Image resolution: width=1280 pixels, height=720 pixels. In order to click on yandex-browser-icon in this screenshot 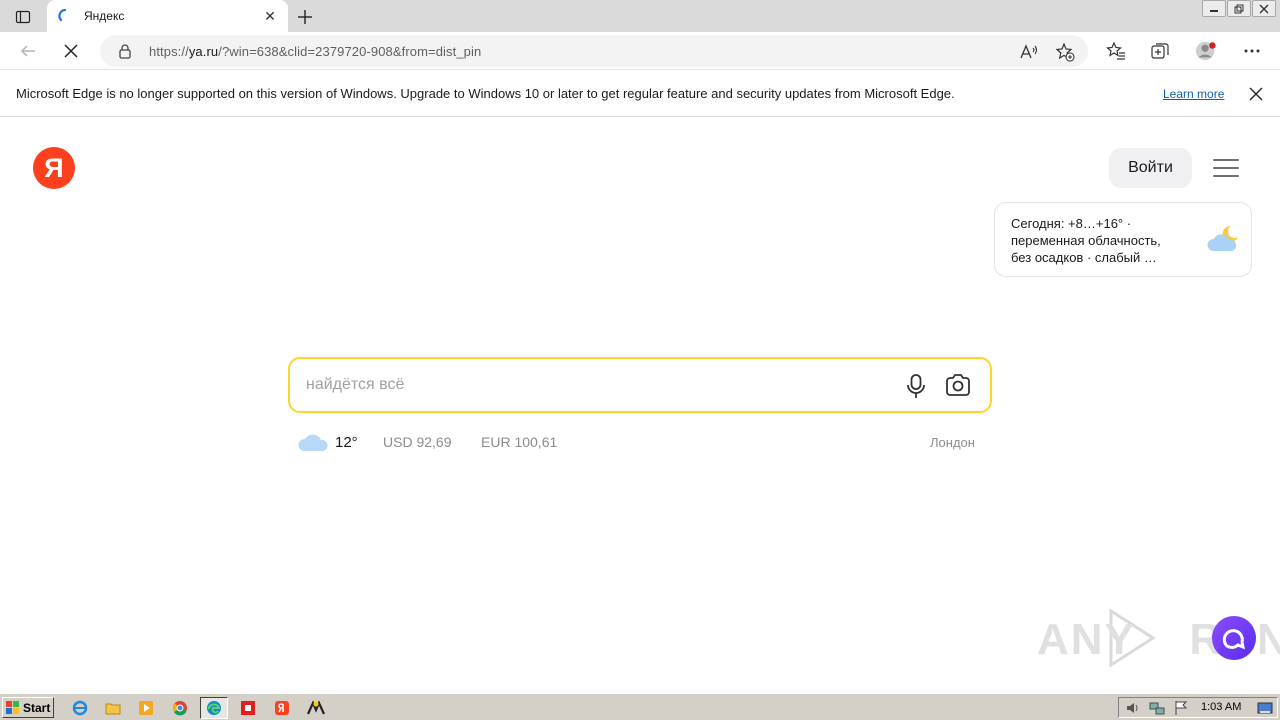, I will do `click(282, 708)`.